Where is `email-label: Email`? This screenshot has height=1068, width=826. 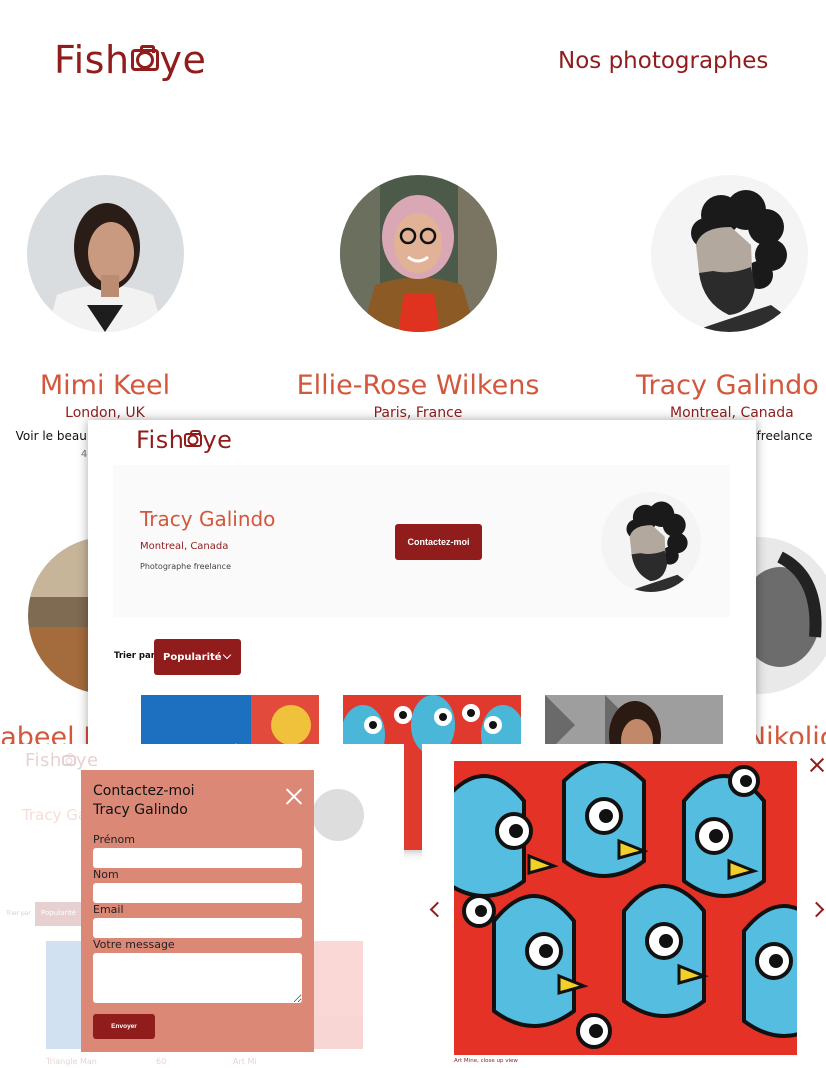 email-label: Email is located at coordinates (108, 909).